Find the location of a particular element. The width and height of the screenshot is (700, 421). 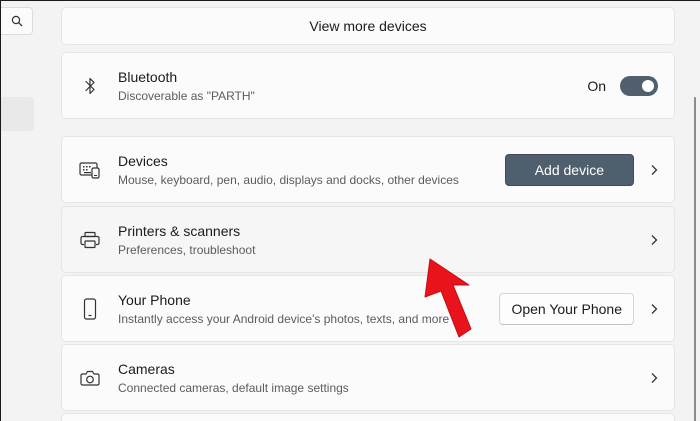

keyboard-icon is located at coordinates (90, 170).